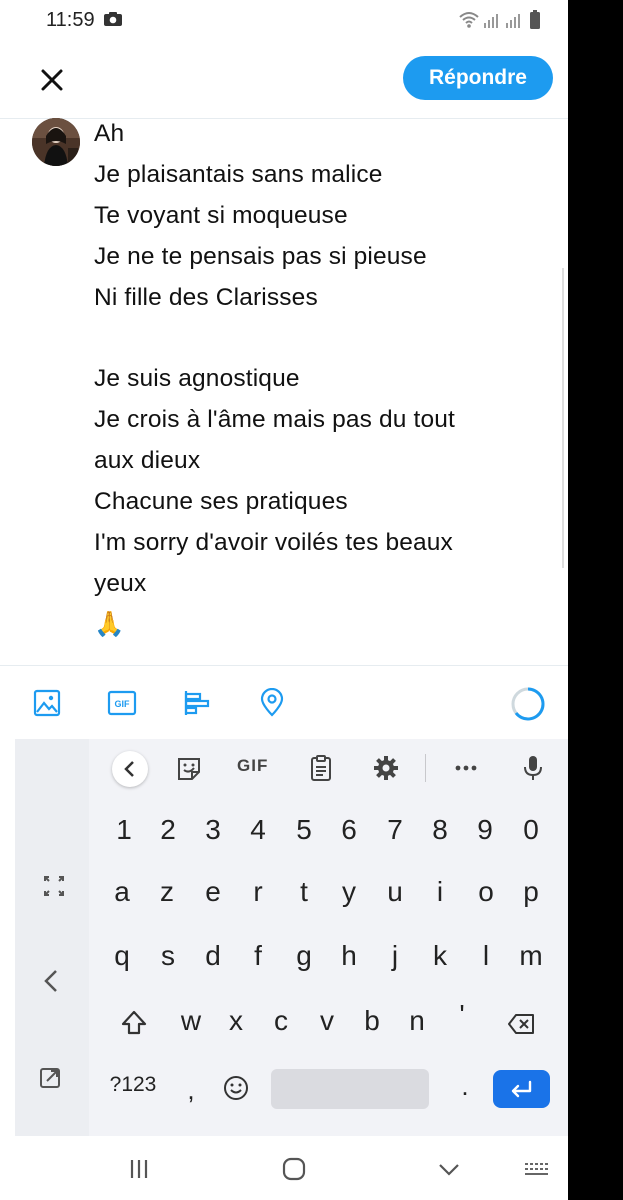  Describe the element at coordinates (465, 1086) in the screenshot. I see `period-key: .` at that location.